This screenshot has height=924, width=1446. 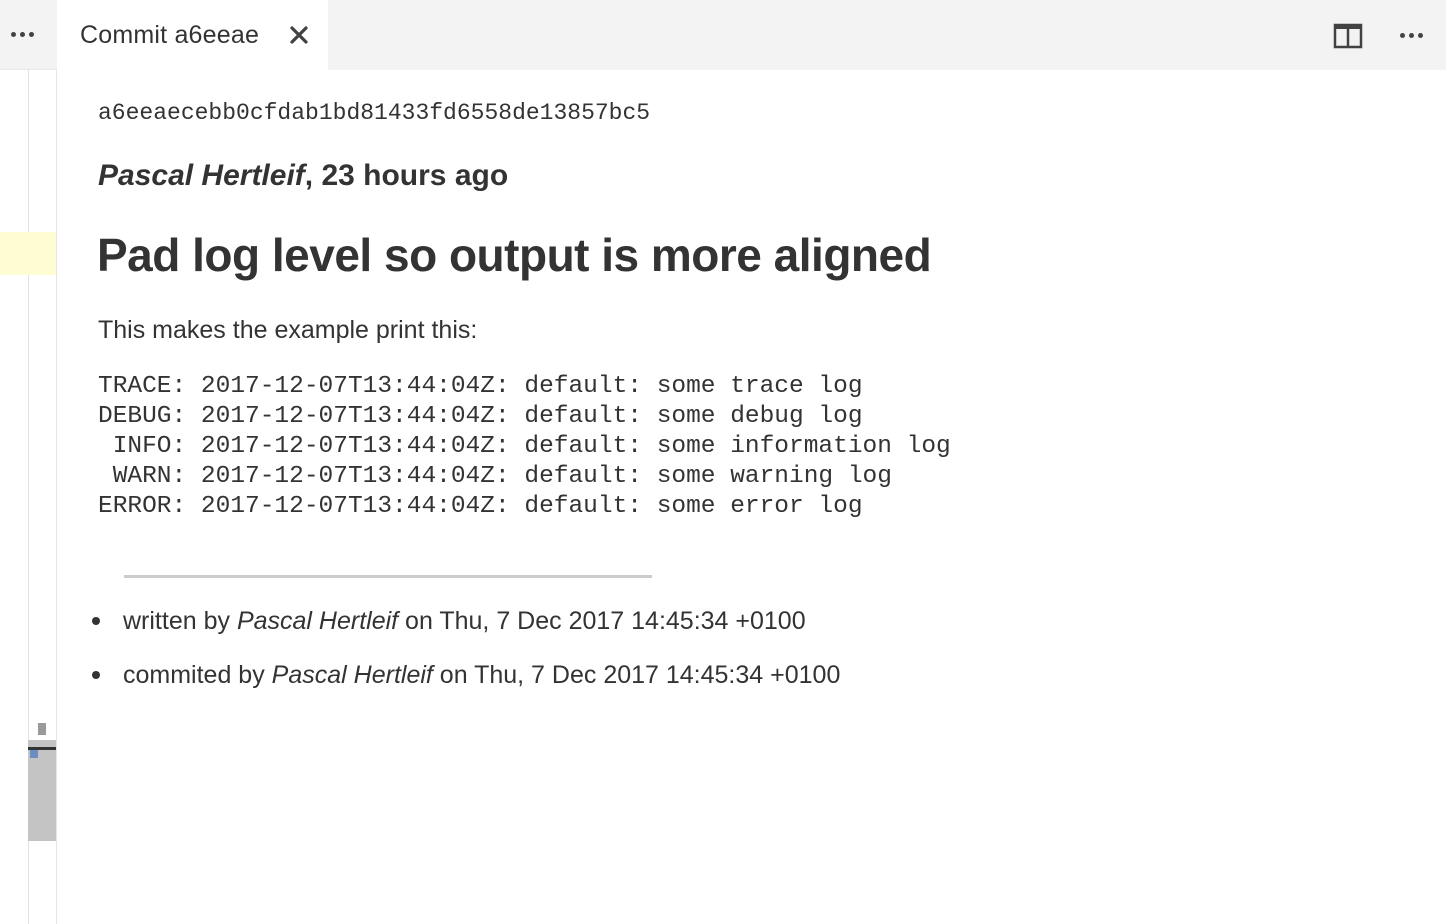 What do you see at coordinates (415, 175) in the screenshot?
I see `relative-time: 23 hours ago` at bounding box center [415, 175].